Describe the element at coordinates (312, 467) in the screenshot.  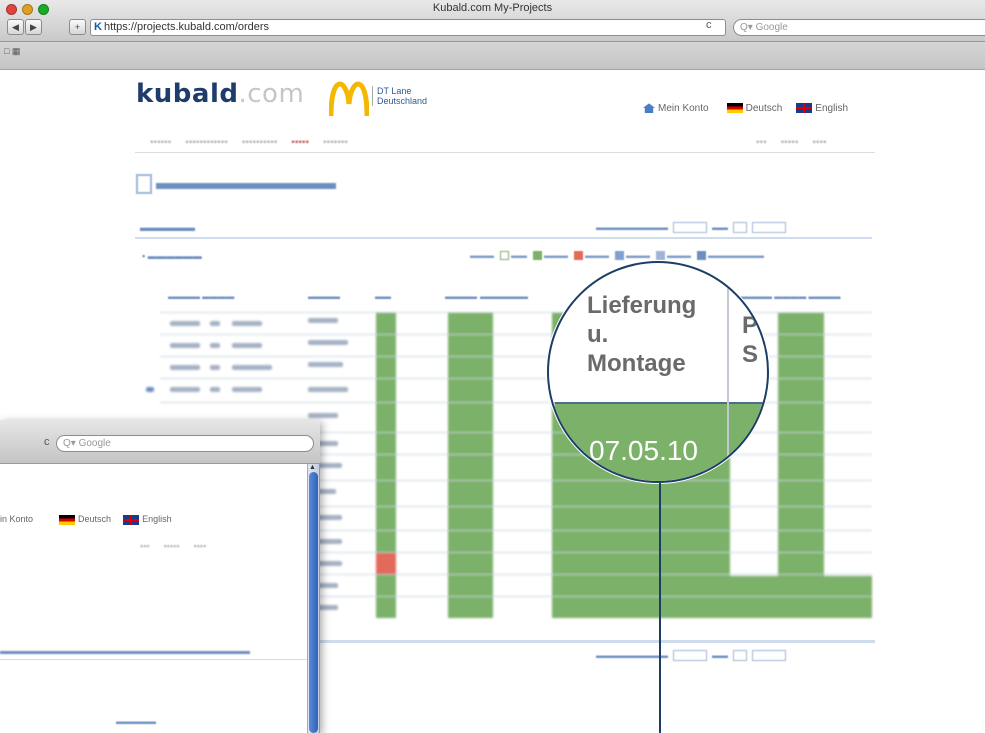
I see `scroll-up-arrow-icon: ▲` at that location.